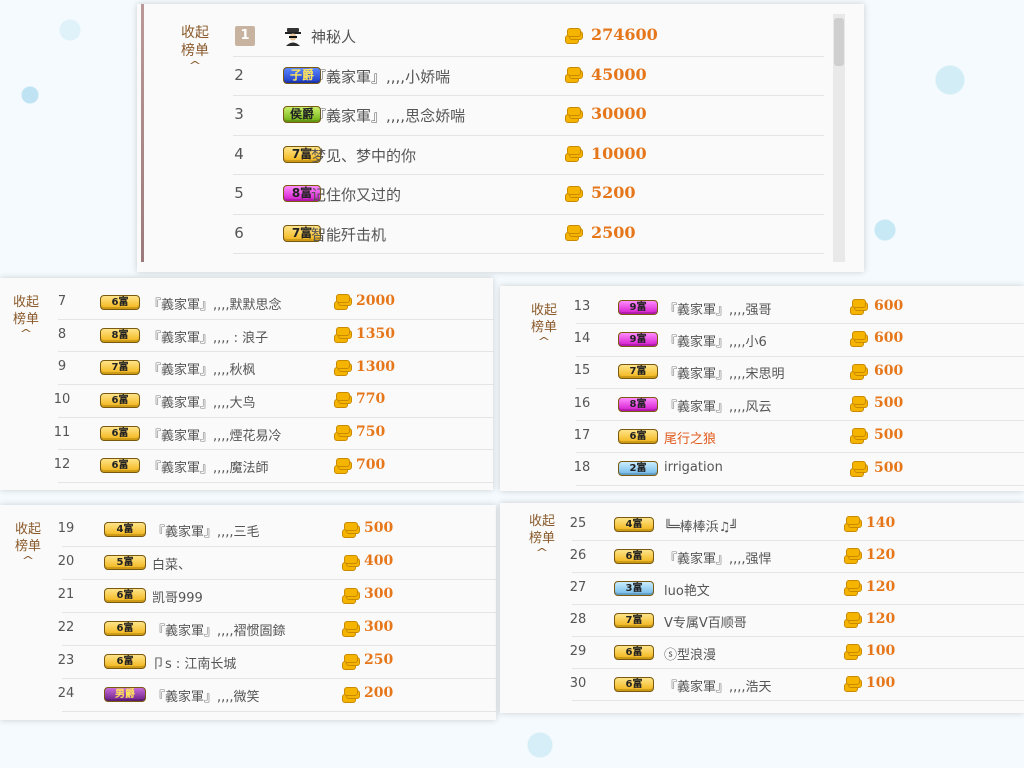  Describe the element at coordinates (797, 652) in the screenshot. I see `leaderboard-row: 29 6富 ⓢ型浪漫 100` at that location.